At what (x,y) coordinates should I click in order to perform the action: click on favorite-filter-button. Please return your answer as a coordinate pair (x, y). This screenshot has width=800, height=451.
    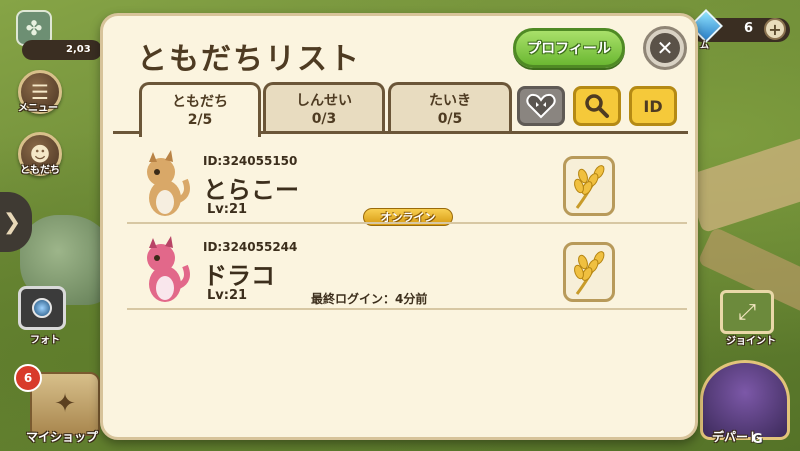
    Looking at the image, I should click on (541, 106).